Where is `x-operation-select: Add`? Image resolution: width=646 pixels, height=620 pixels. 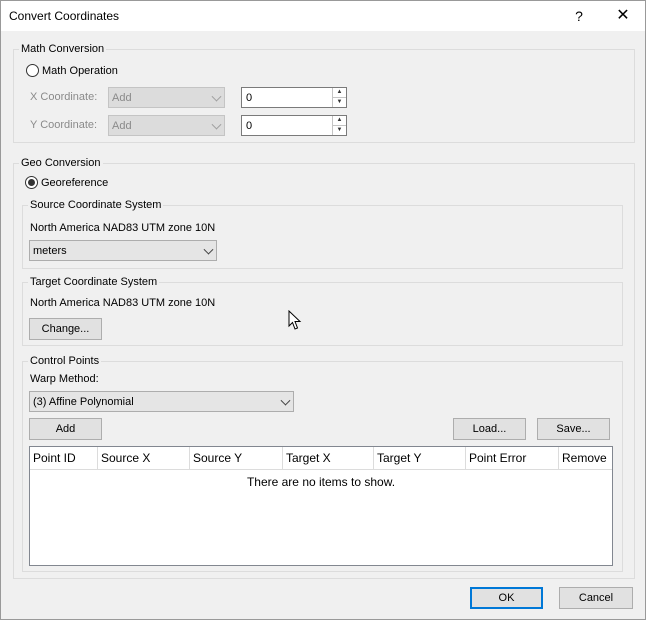
x-operation-select: Add is located at coordinates (166, 97).